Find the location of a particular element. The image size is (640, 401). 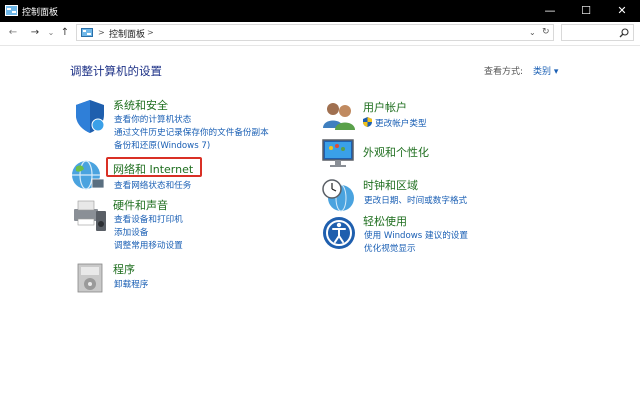

view-by-dropdown: 类别 ▾ is located at coordinates (545, 70).